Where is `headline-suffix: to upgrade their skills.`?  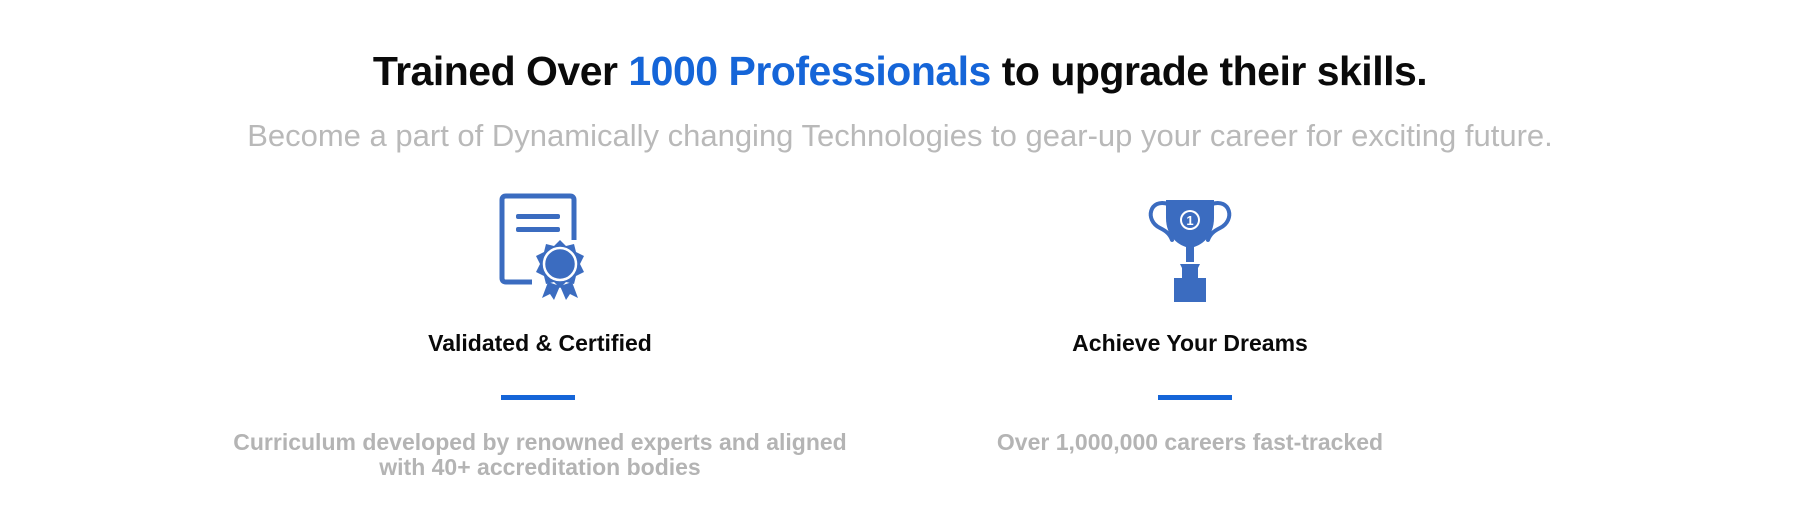
headline-suffix: to upgrade their skills. is located at coordinates (1209, 71).